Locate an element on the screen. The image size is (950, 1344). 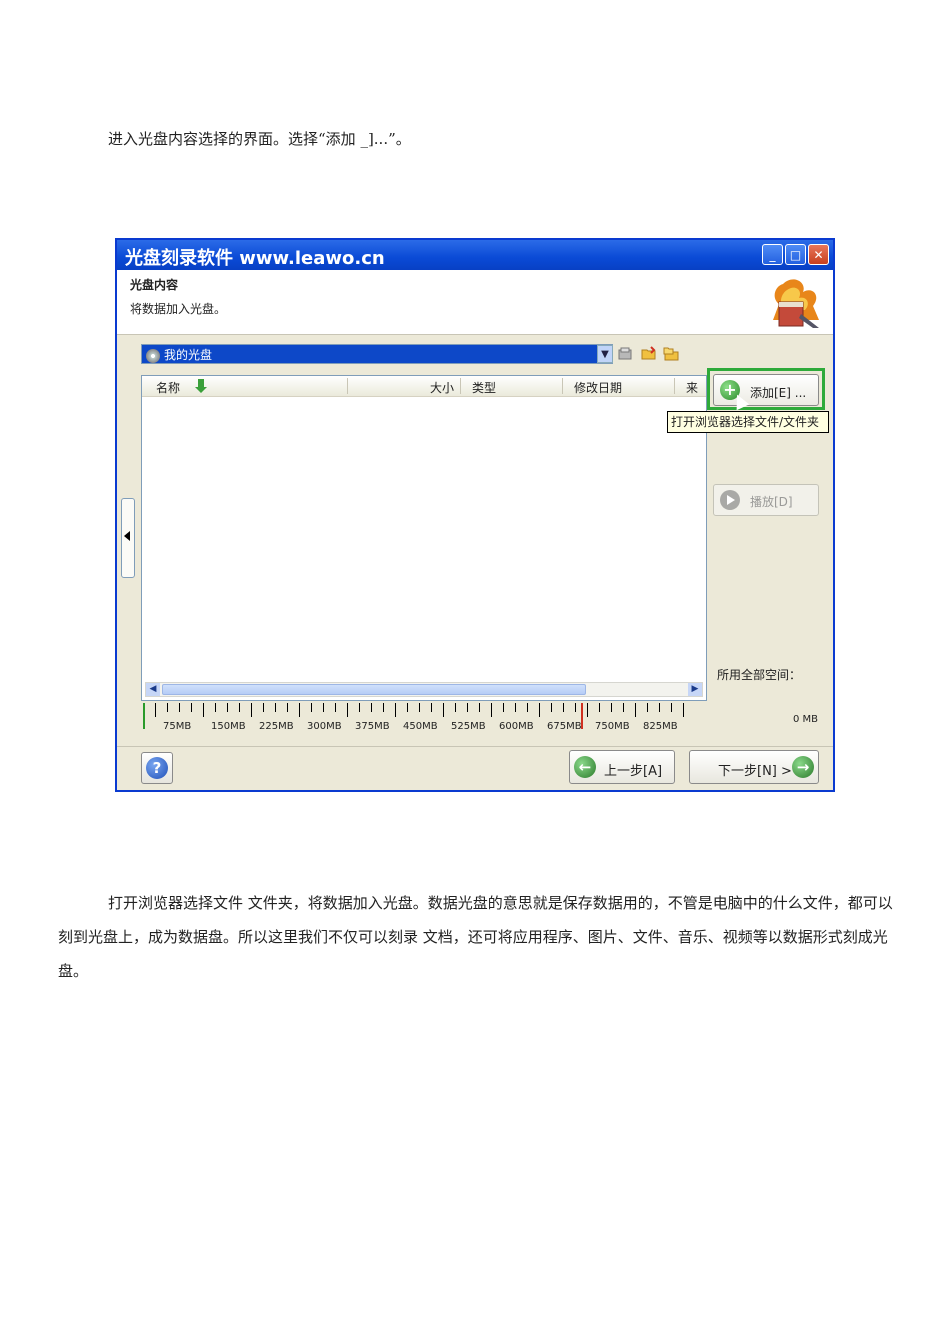
ruler-label: 525MB is located at coordinates (468, 726).